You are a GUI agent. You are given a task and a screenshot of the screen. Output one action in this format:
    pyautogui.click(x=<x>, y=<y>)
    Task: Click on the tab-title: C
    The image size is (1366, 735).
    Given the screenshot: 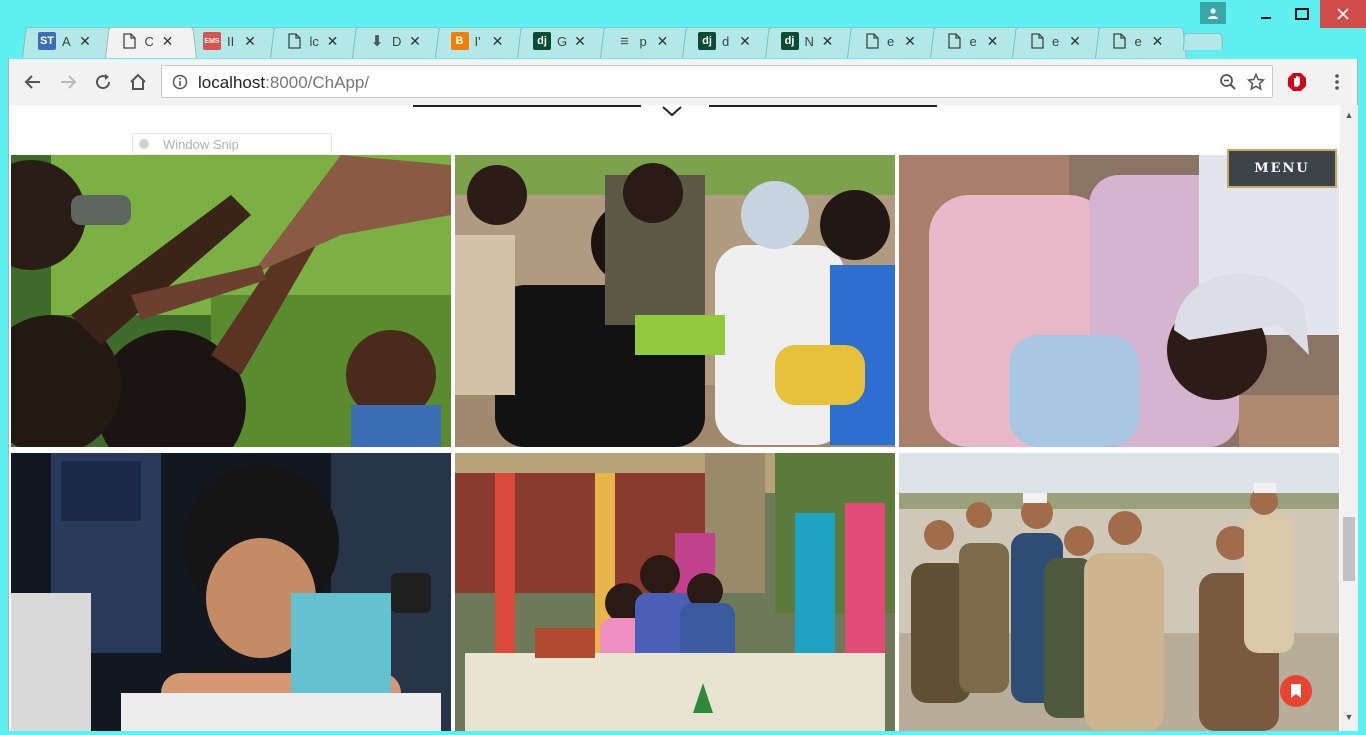 What is the action you would take?
    pyautogui.click(x=149, y=41)
    